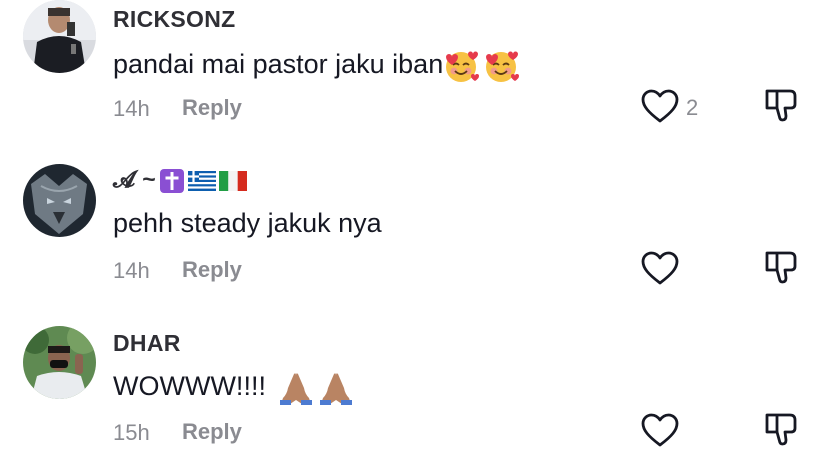 Image resolution: width=828 pixels, height=474 pixels. Describe the element at coordinates (692, 107) in the screenshot. I see `like-count: 2` at that location.